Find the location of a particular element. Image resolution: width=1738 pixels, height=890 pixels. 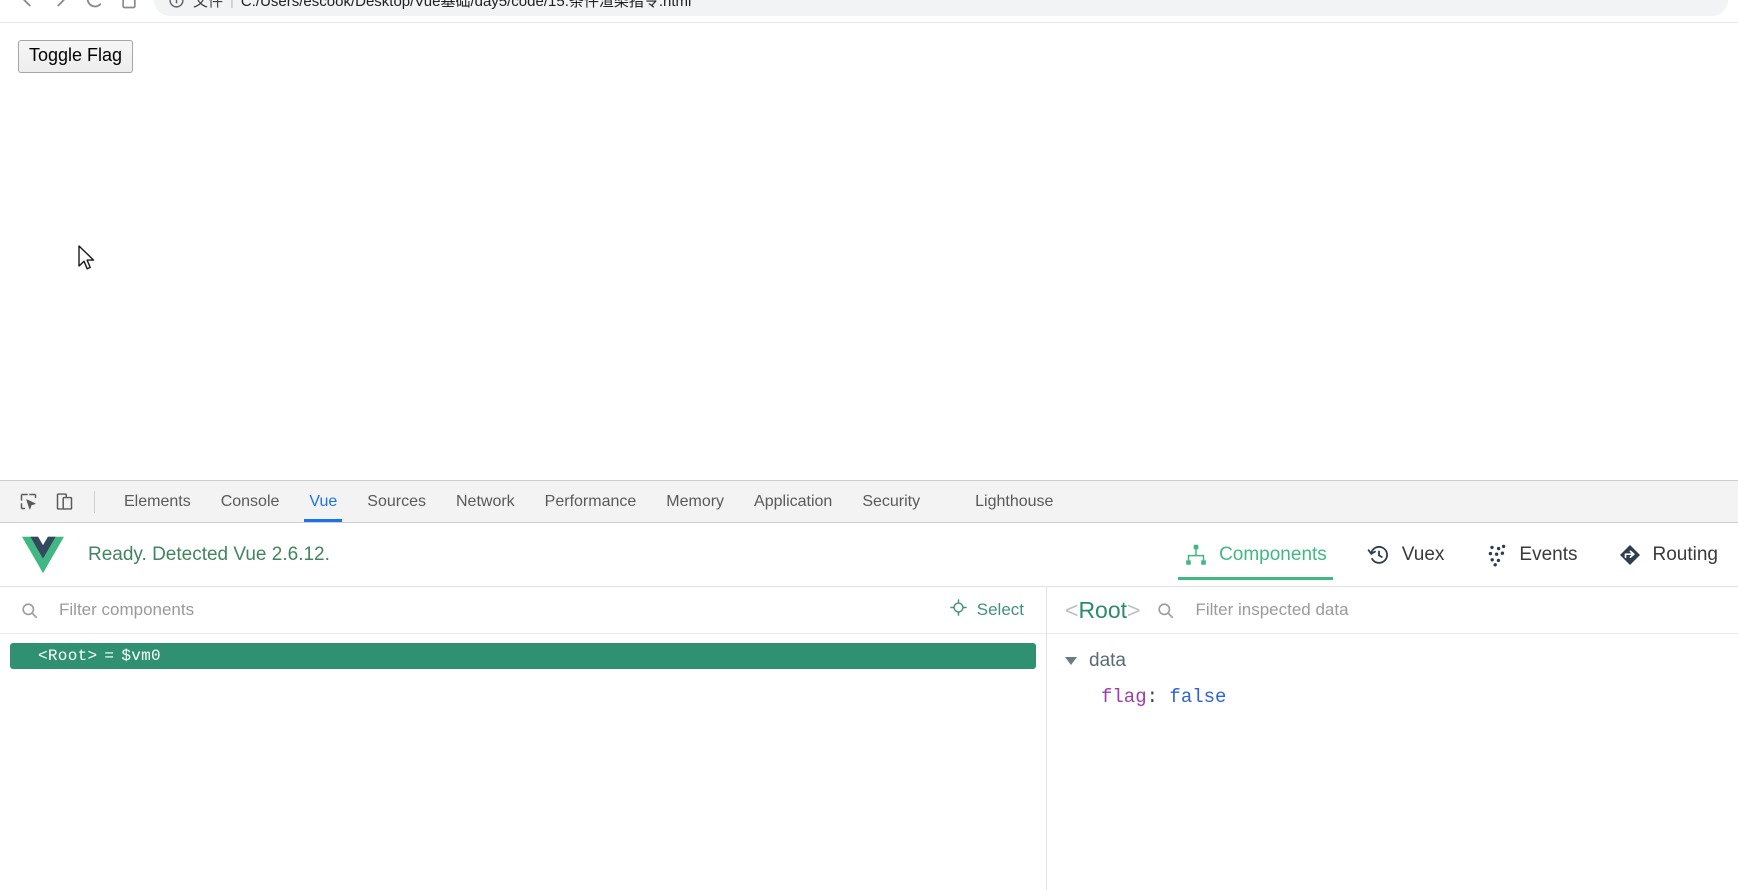

select-button-label: Select is located at coordinates (1000, 609).